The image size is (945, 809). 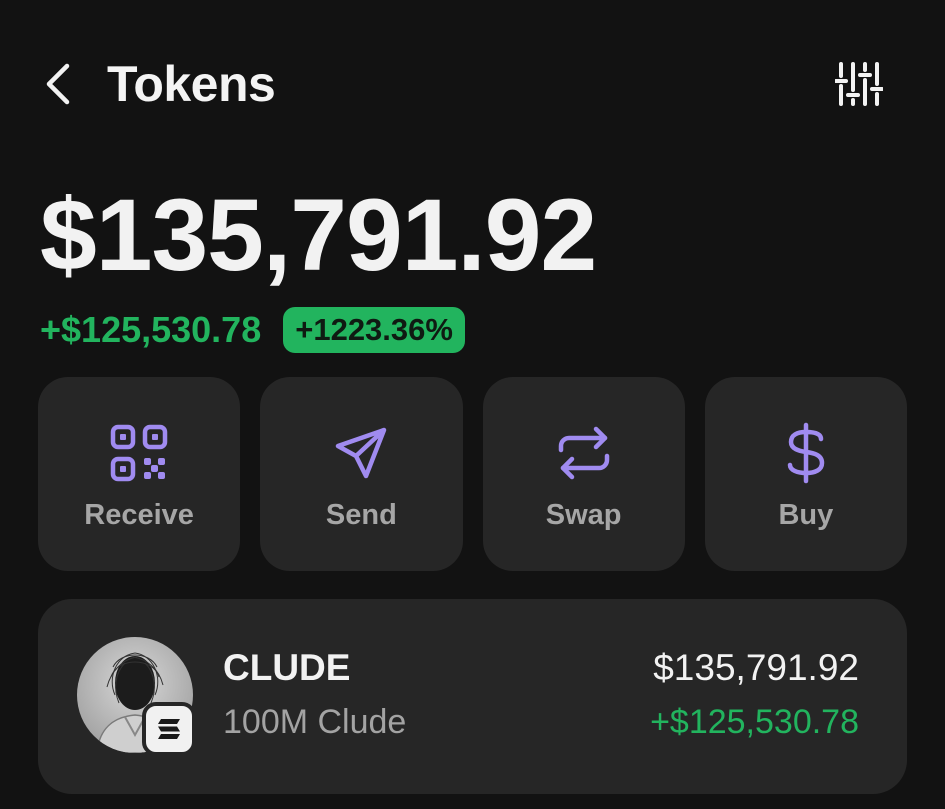 What do you see at coordinates (756, 667) in the screenshot?
I see `token-value: $135,791.92` at bounding box center [756, 667].